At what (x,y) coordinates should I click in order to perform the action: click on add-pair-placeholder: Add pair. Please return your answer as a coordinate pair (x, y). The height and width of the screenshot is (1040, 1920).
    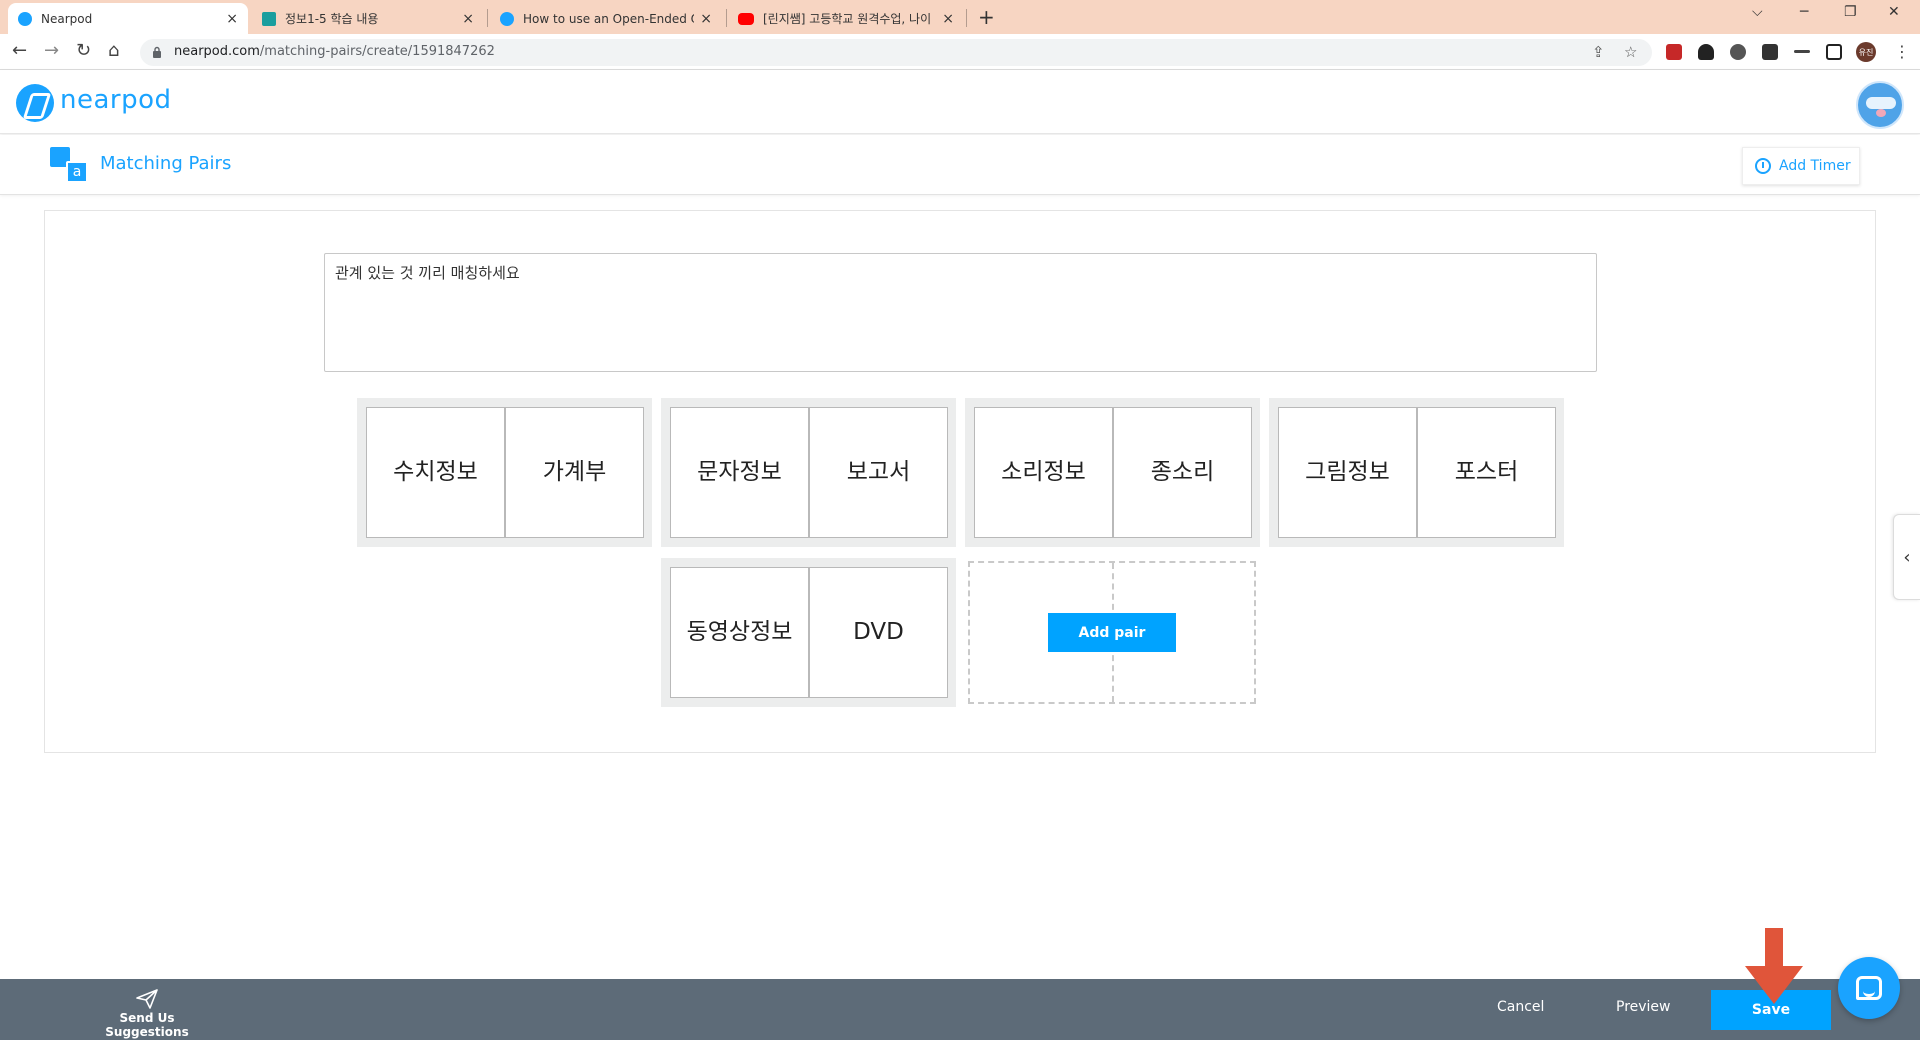
    Looking at the image, I should click on (1112, 632).